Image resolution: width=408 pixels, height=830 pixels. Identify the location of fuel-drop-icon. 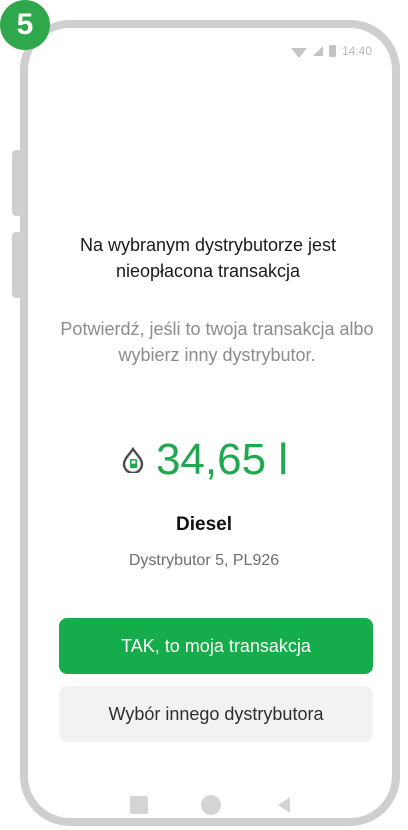
(133, 460).